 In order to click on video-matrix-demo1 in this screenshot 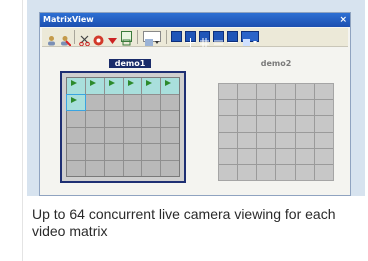, I will do `click(123, 127)`.